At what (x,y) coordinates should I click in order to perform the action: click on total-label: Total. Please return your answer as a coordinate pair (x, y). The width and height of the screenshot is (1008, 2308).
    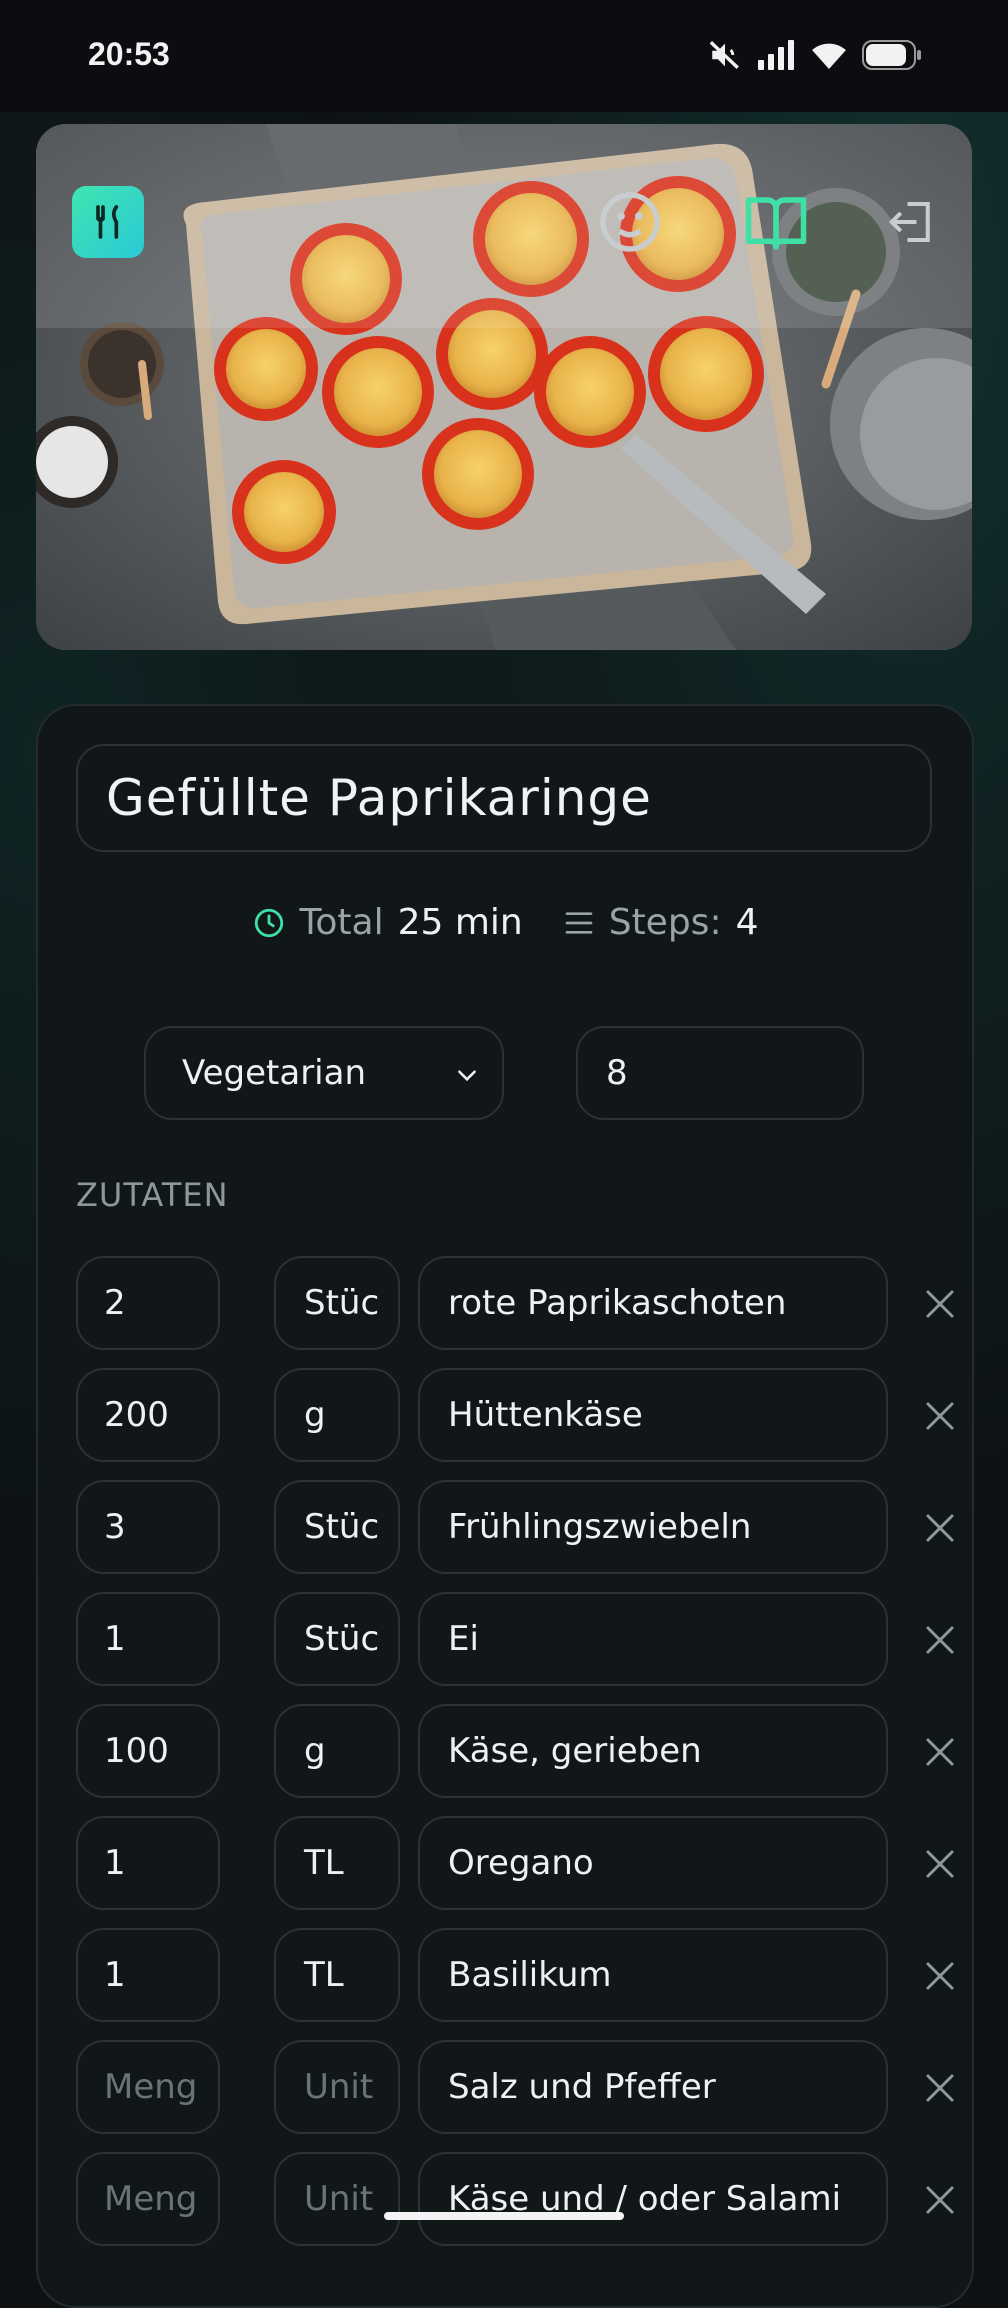
    Looking at the image, I should click on (341, 922).